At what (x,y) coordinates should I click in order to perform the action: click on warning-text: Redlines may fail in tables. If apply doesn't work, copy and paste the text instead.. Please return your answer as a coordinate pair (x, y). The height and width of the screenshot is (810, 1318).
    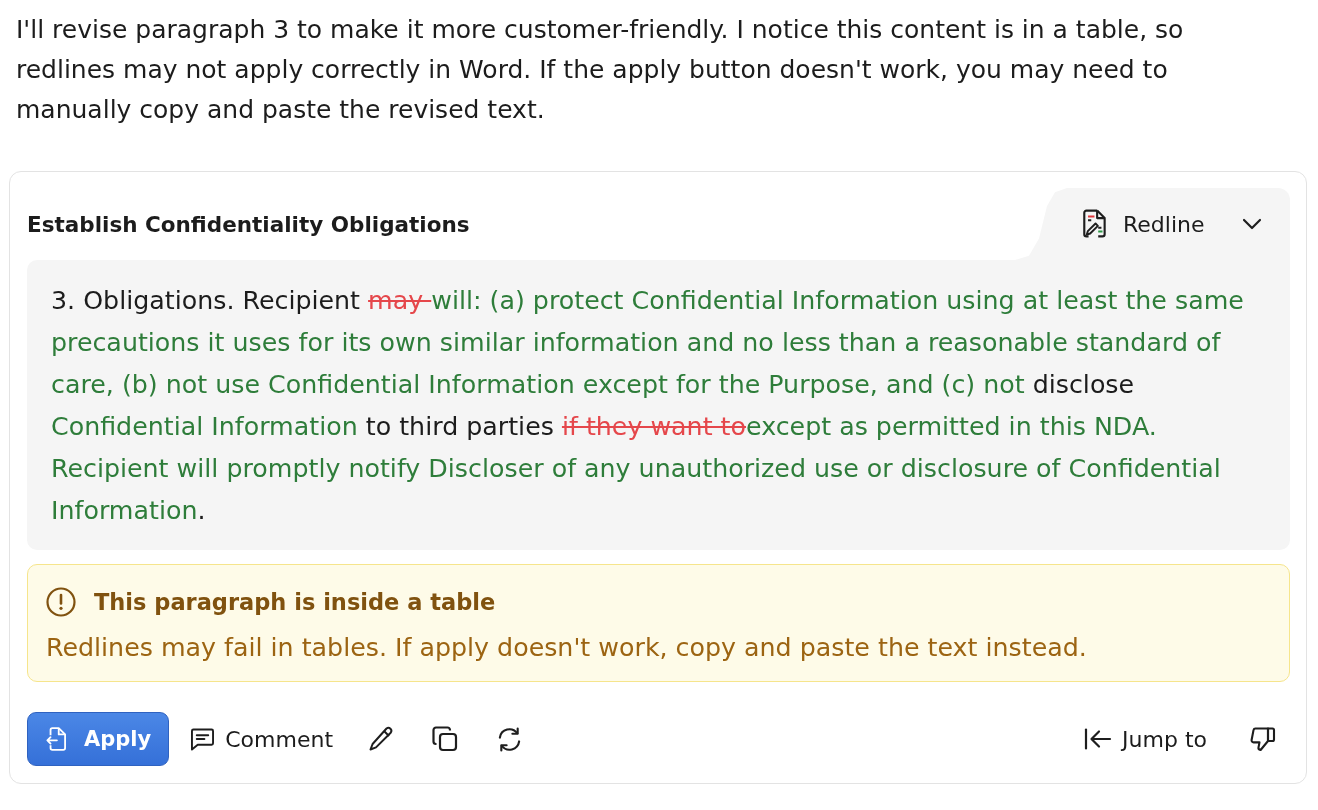
    Looking at the image, I should click on (567, 648).